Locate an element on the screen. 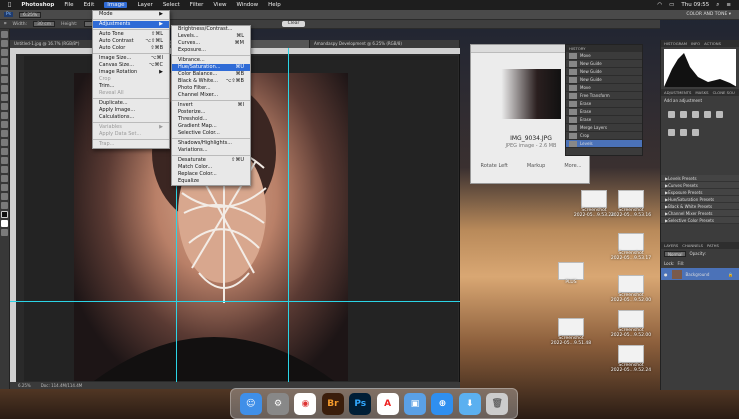  image-menu-item: Canvas Size... ⌥⌘C is located at coordinates (131, 65).